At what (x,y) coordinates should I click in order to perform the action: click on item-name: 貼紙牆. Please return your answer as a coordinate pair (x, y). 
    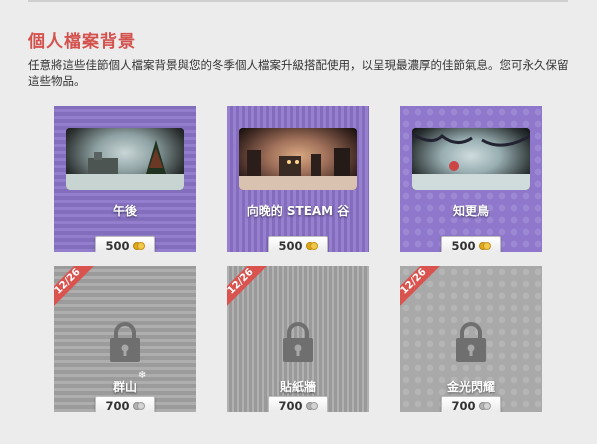
    Looking at the image, I should click on (297, 387).